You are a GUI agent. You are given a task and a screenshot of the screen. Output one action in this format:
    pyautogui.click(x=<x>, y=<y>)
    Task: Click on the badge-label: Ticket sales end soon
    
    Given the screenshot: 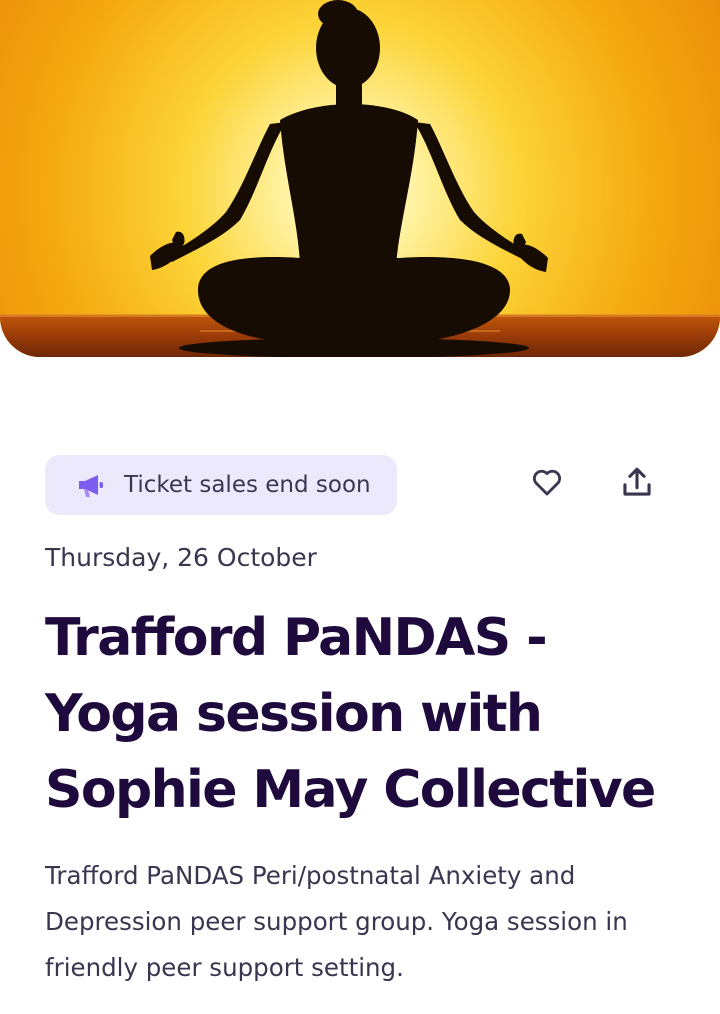 What is the action you would take?
    pyautogui.click(x=247, y=485)
    